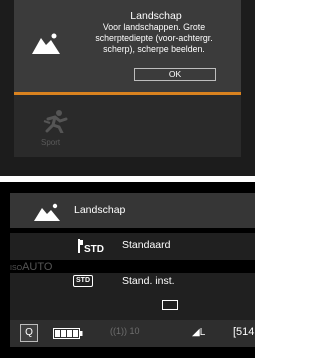  I want to click on mode-option-sport: Sport, so click(127, 126).